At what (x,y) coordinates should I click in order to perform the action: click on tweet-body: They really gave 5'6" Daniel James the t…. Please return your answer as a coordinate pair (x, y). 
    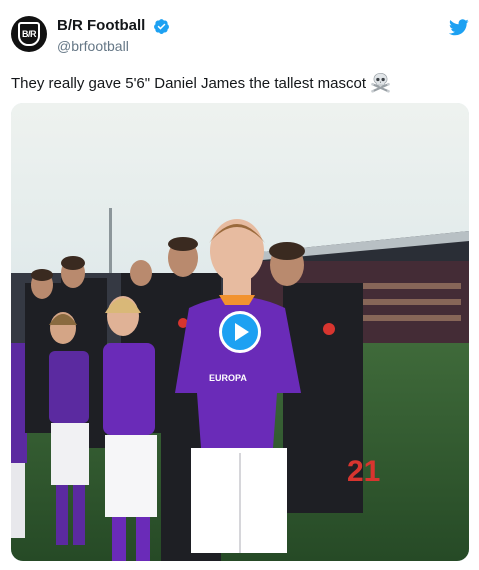
    Looking at the image, I should click on (189, 83).